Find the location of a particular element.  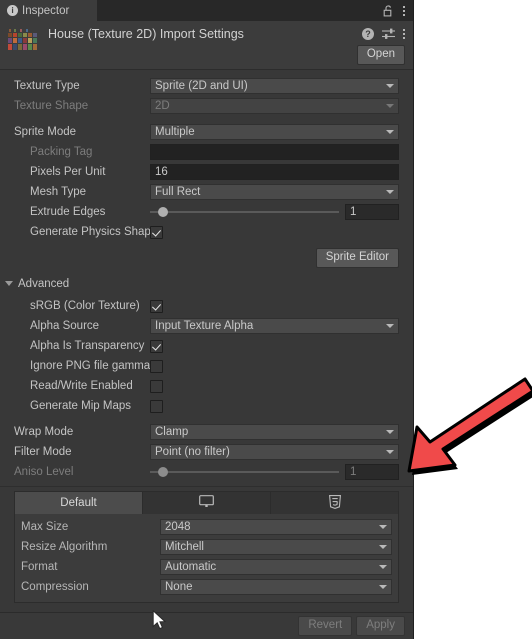

texture-type-dropdown: Sprite (2D and UI) is located at coordinates (274, 86).